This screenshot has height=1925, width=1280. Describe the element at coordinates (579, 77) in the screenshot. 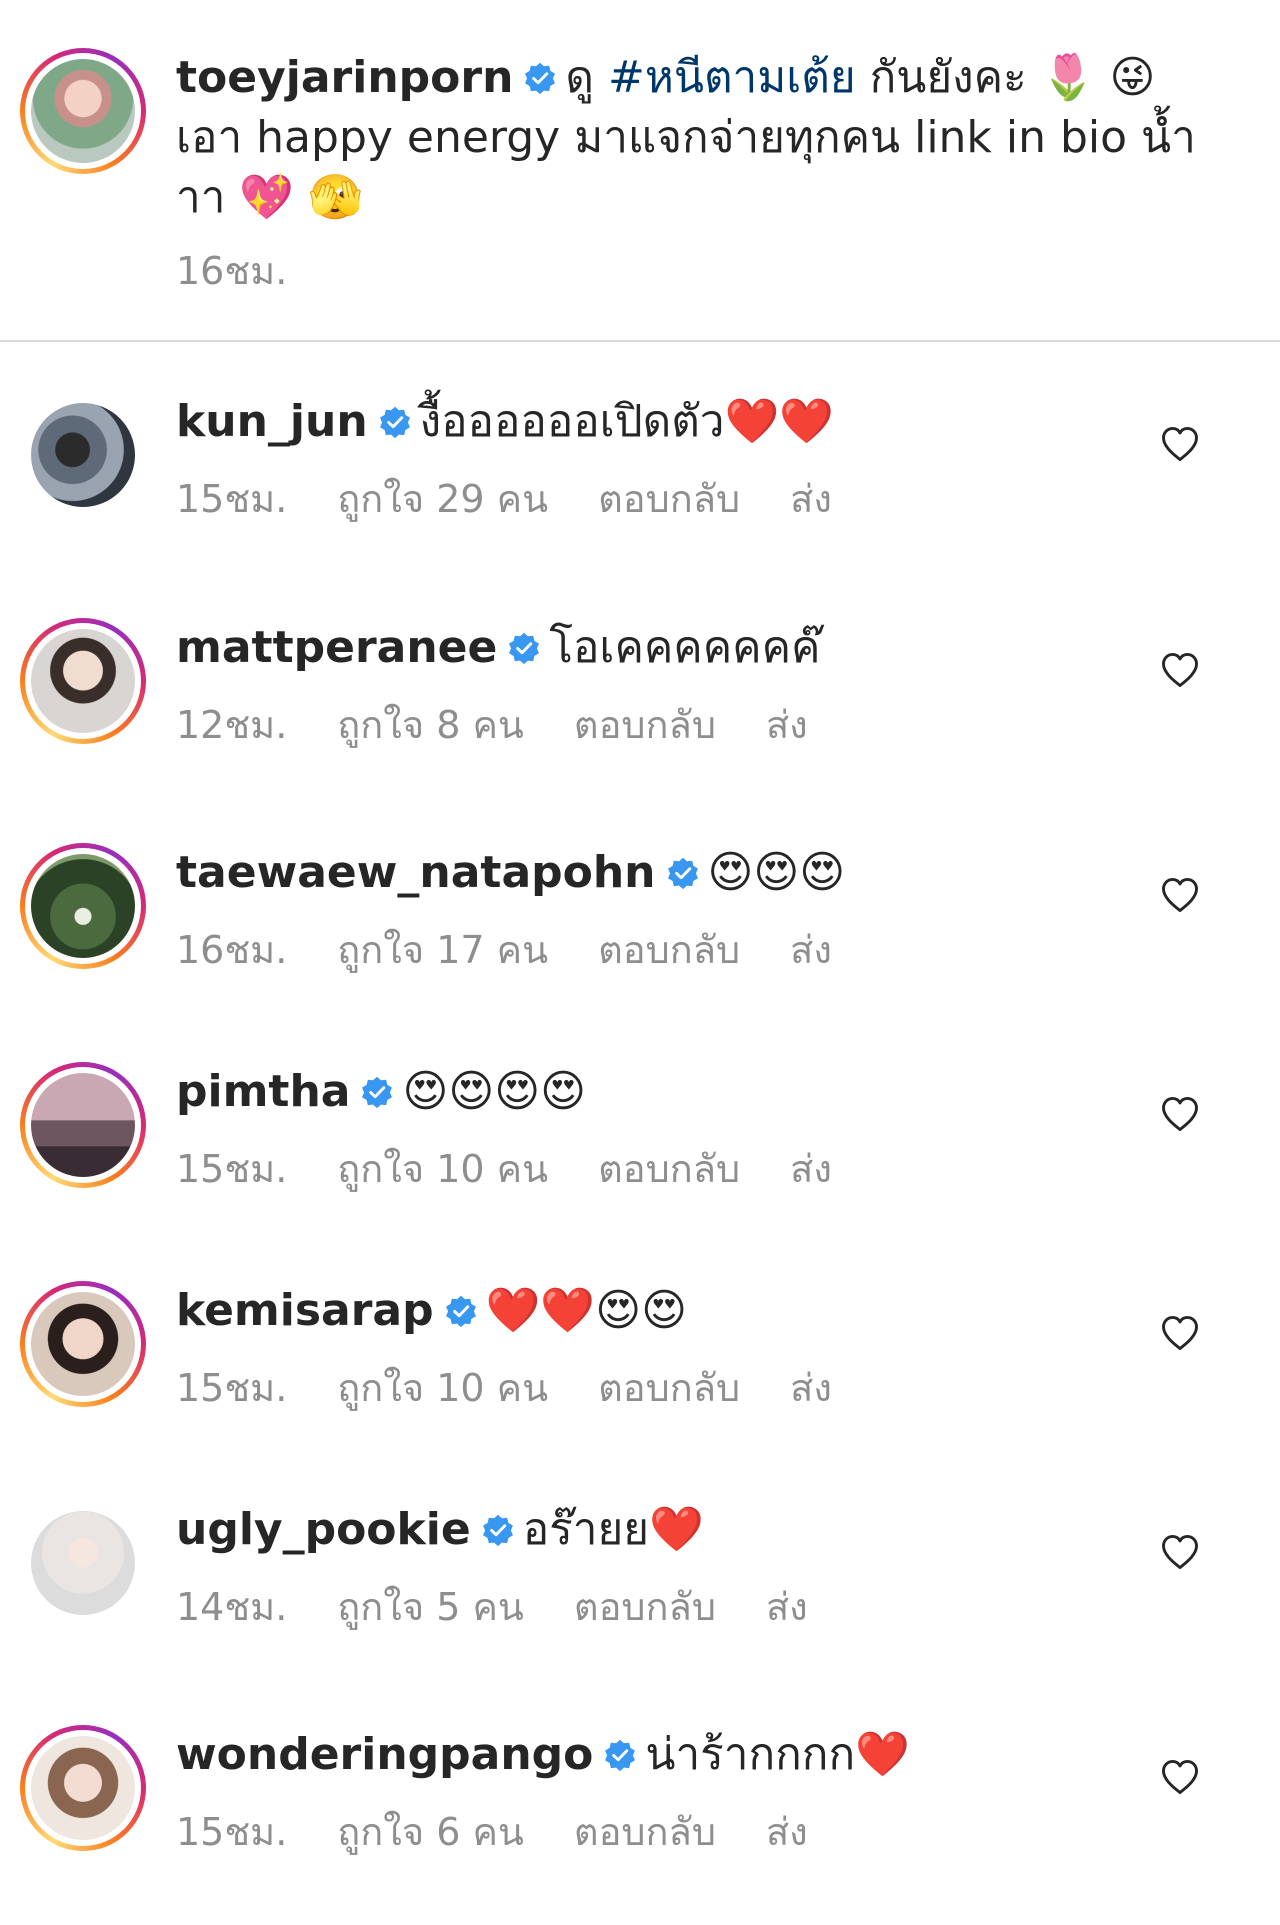

I see `caption-text-start: ดู` at that location.